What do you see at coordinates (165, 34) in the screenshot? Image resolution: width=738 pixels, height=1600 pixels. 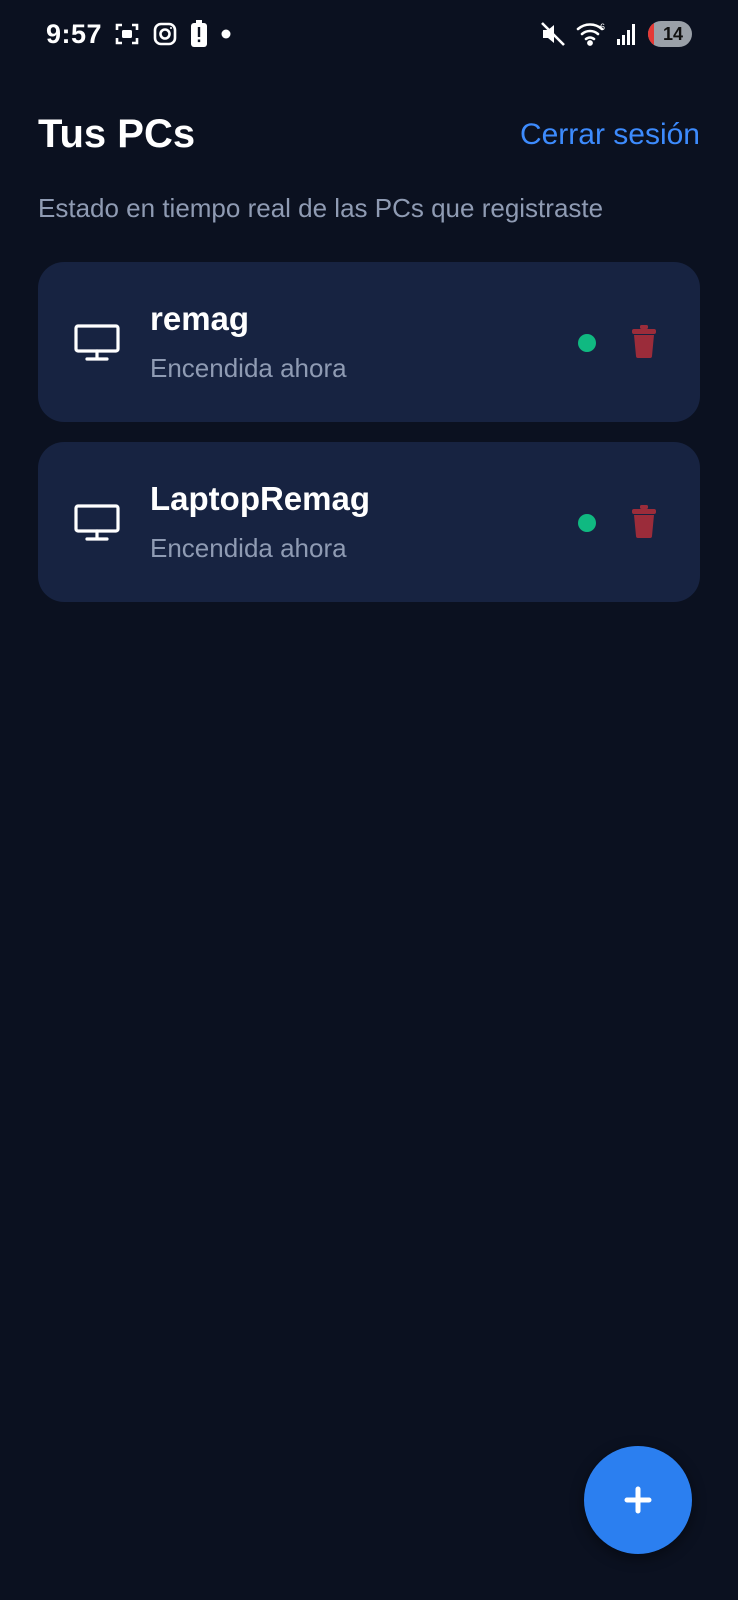 I see `instagram-icon` at bounding box center [165, 34].